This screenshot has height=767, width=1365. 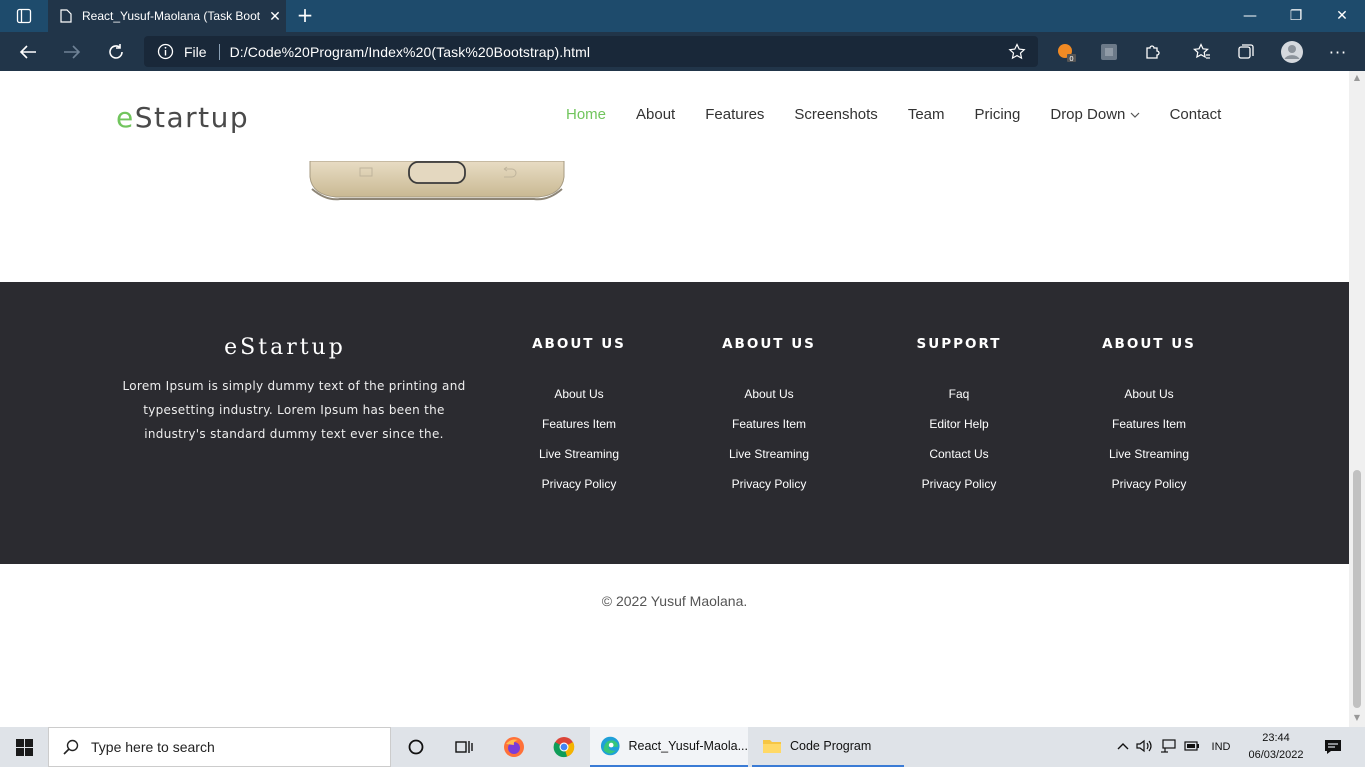 I want to click on profile-button, so click(x=1292, y=52).